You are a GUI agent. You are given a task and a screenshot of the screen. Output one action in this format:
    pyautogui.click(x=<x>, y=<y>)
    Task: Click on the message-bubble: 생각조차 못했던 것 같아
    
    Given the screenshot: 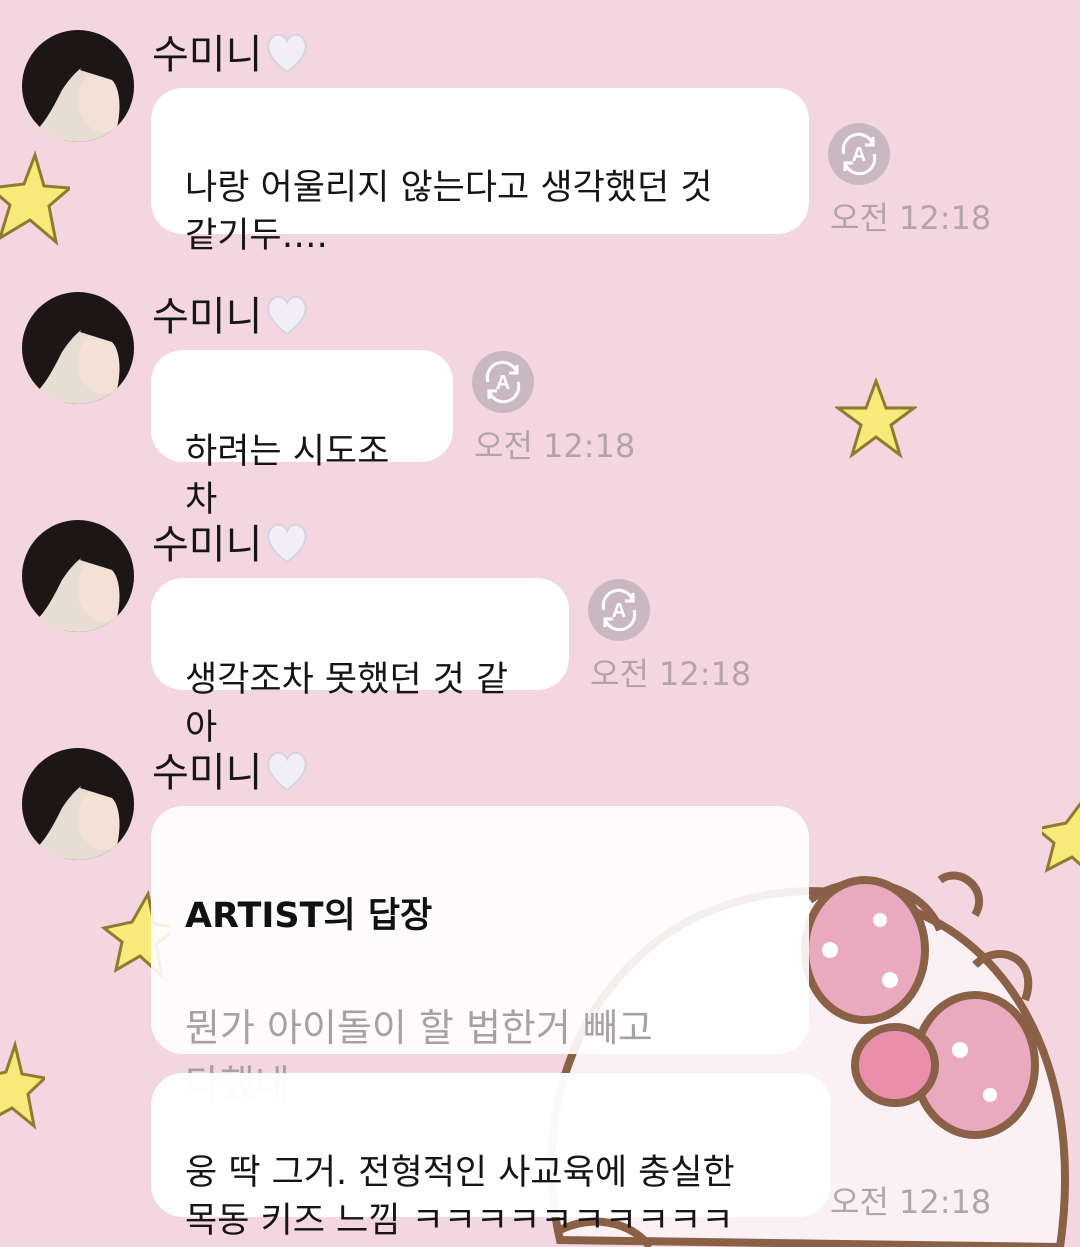 What is the action you would take?
    pyautogui.click(x=360, y=663)
    